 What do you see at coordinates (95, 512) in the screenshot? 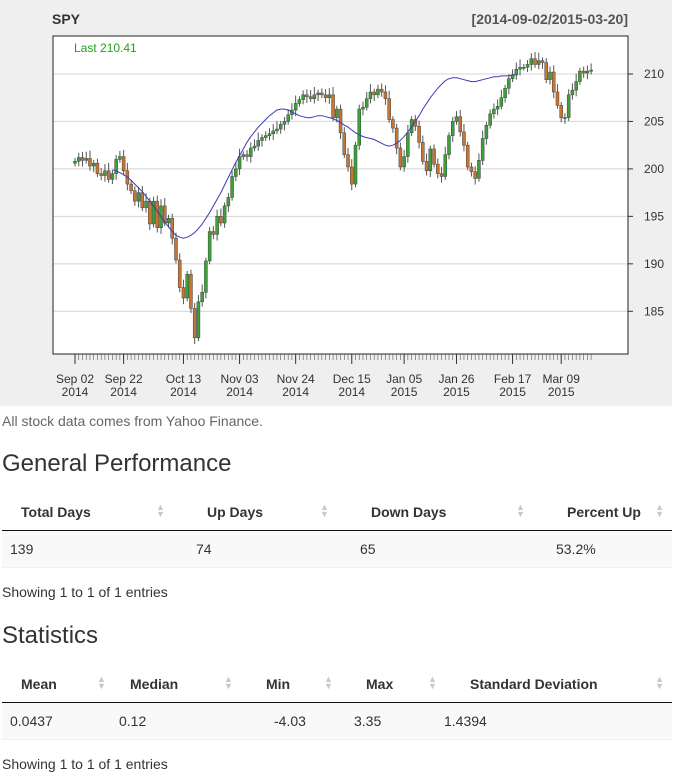
I see `column-header-total-days: Total Days ▲ ▼` at bounding box center [95, 512].